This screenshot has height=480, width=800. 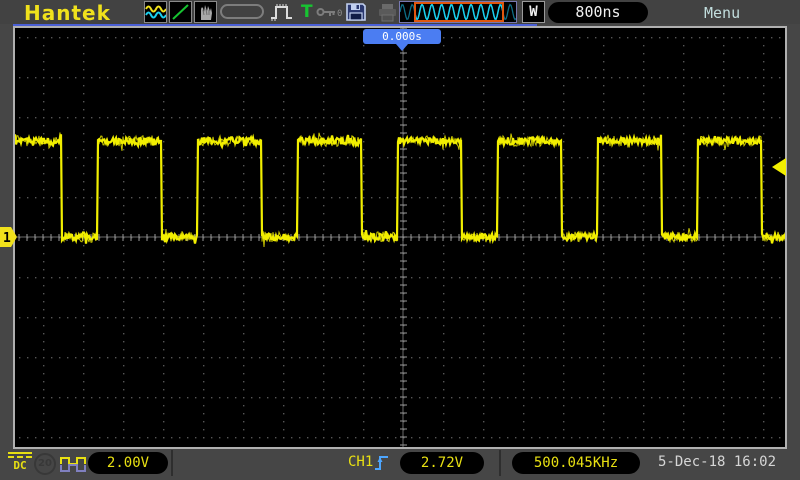 I want to click on channel-waves-icon, so click(x=156, y=12).